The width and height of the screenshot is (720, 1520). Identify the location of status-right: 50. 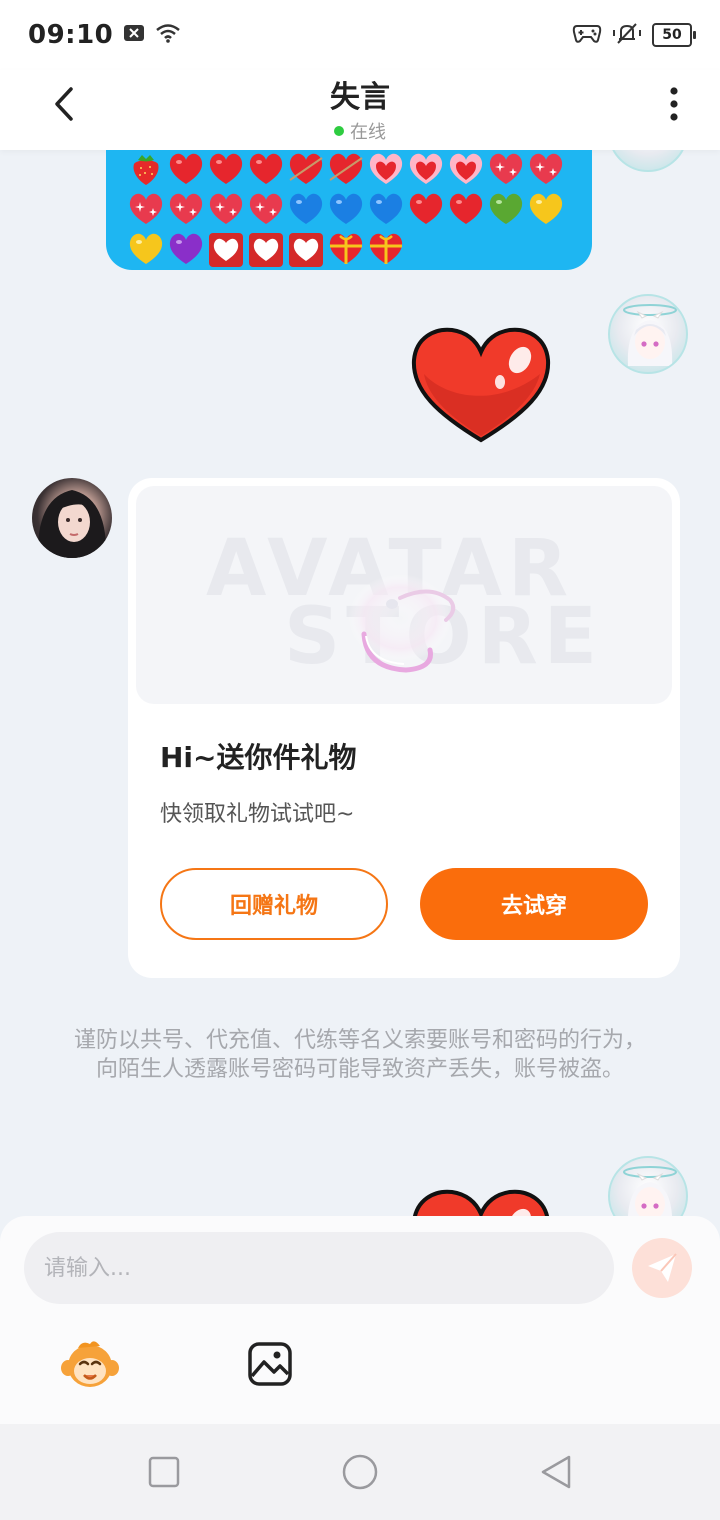
(634, 35).